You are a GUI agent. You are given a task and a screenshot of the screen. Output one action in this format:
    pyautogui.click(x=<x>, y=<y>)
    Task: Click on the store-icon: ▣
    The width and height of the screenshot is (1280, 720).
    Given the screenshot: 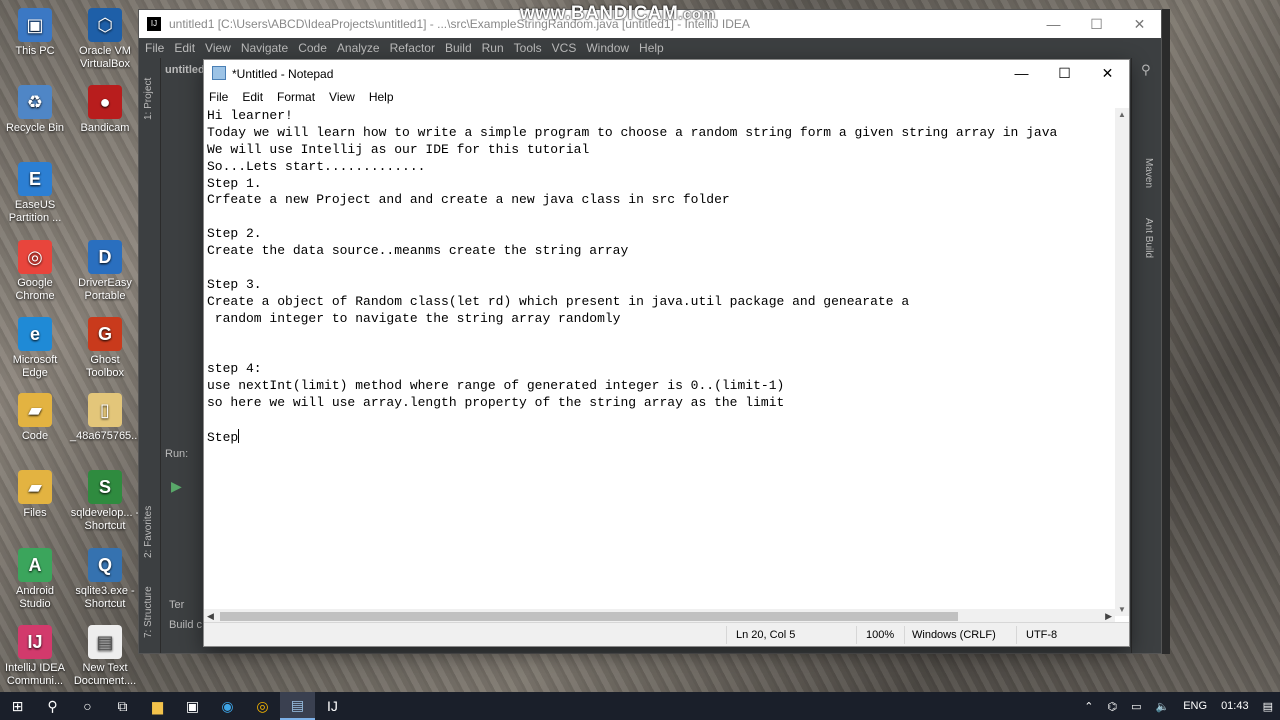 What is the action you would take?
    pyautogui.click(x=192, y=706)
    